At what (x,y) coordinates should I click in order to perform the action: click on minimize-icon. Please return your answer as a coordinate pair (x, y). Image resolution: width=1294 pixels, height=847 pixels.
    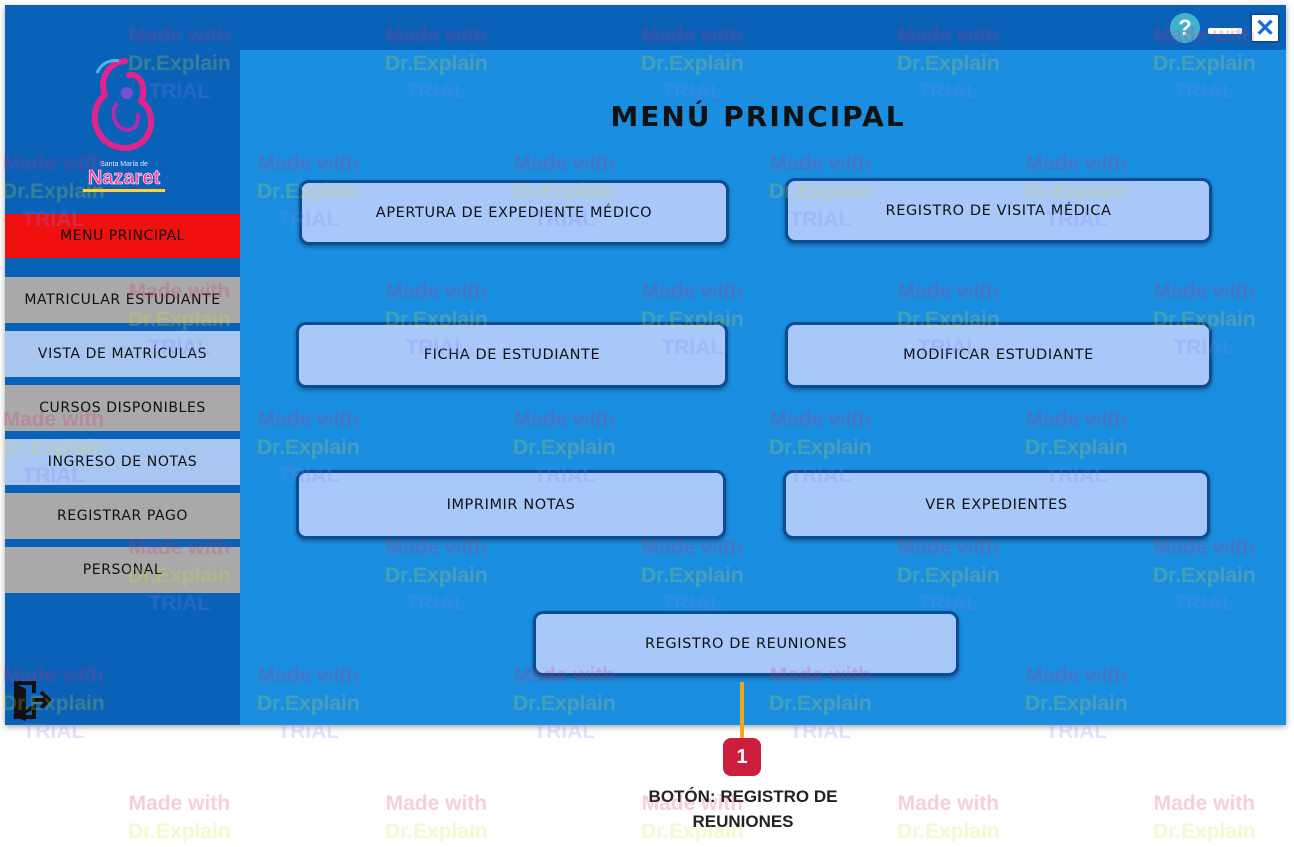
    Looking at the image, I should click on (1225, 31).